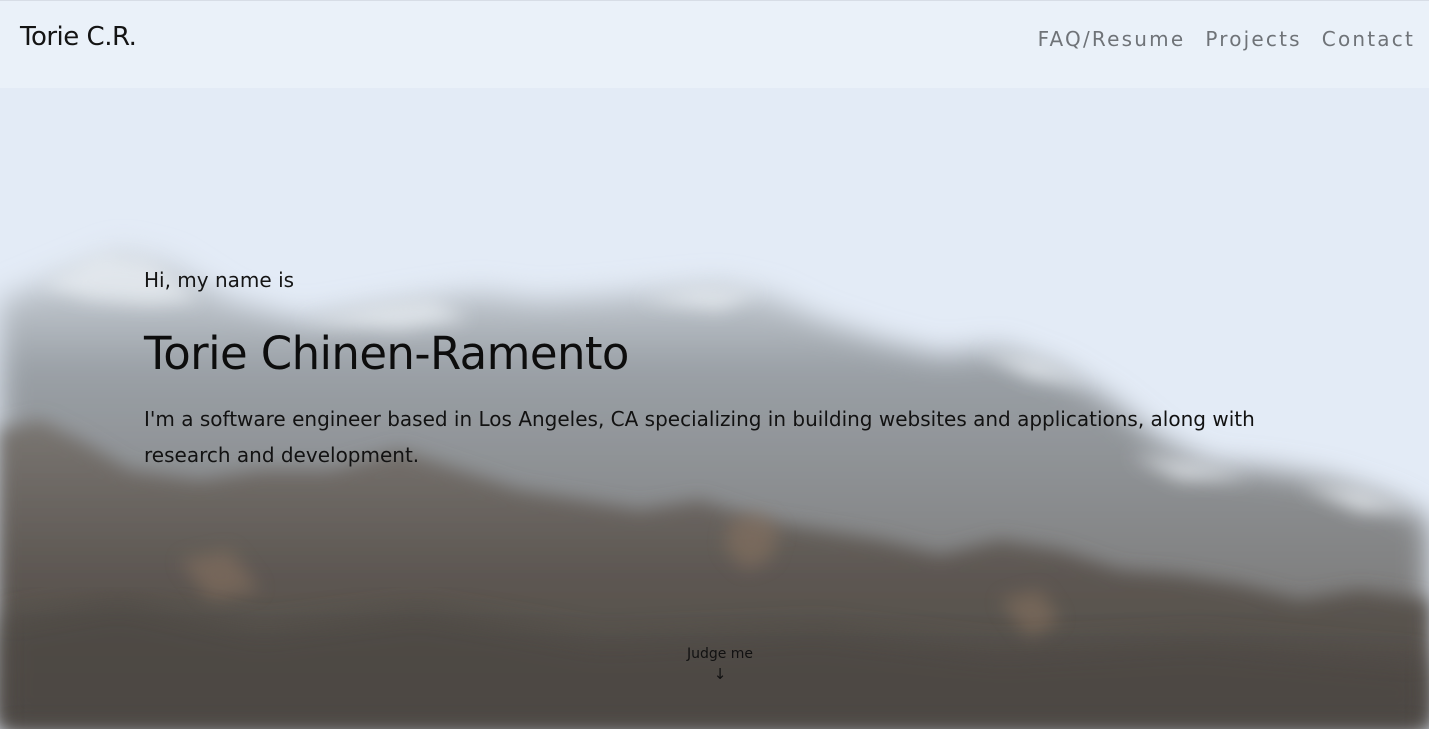 Image resolution: width=1429 pixels, height=729 pixels. What do you see at coordinates (1253, 39) in the screenshot?
I see `nav-link-projects: Projects` at bounding box center [1253, 39].